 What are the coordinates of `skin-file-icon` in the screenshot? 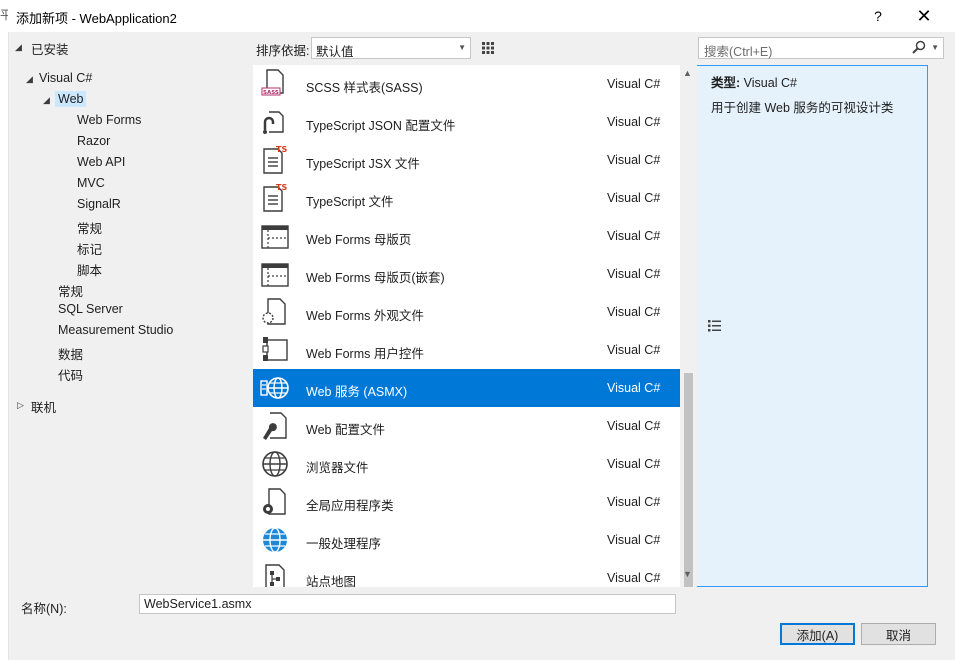 It's located at (274, 311).